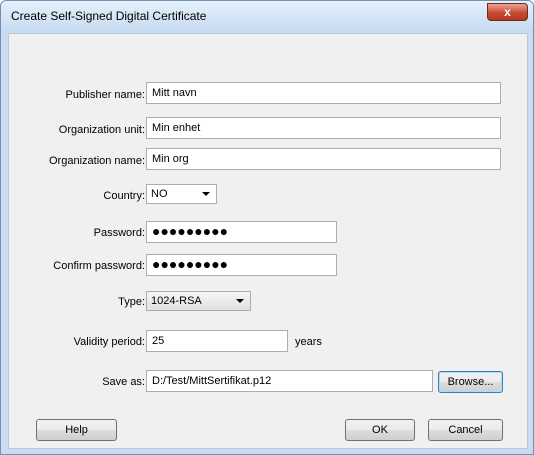 This screenshot has width=534, height=455. What do you see at coordinates (323, 159) in the screenshot?
I see `organization-name-input: Min org` at bounding box center [323, 159].